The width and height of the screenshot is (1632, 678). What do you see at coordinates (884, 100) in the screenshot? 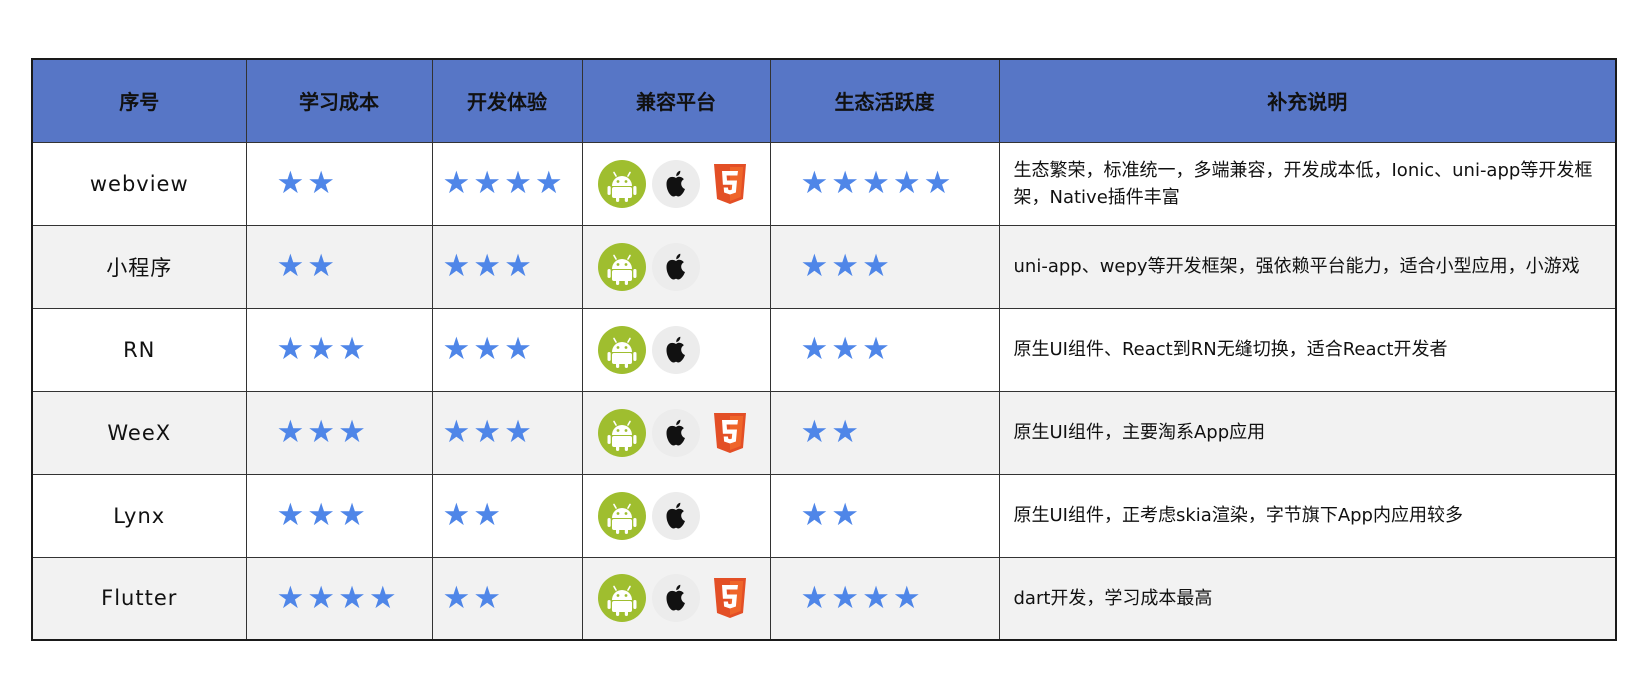
I see `header-ecosystem: 生态活跃度` at bounding box center [884, 100].